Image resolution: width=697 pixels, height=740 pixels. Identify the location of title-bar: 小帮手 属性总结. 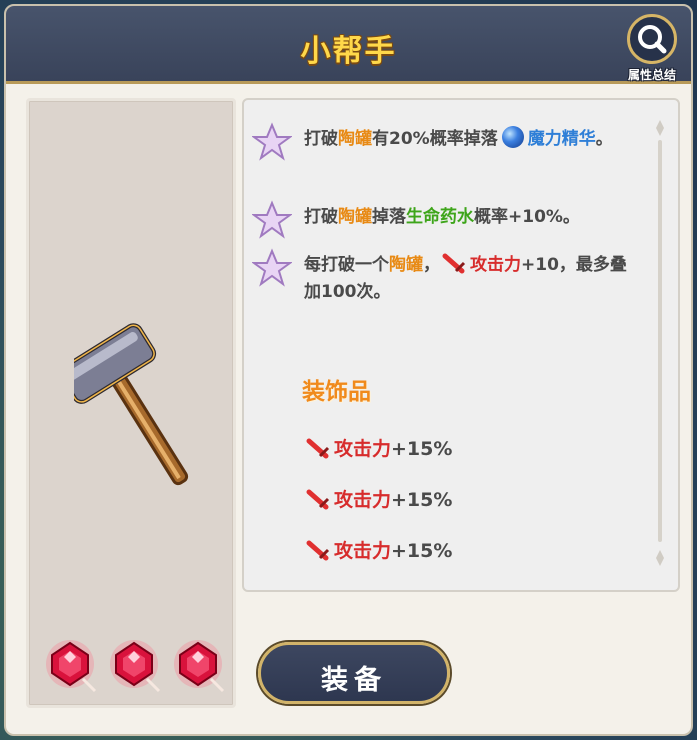
(348, 45).